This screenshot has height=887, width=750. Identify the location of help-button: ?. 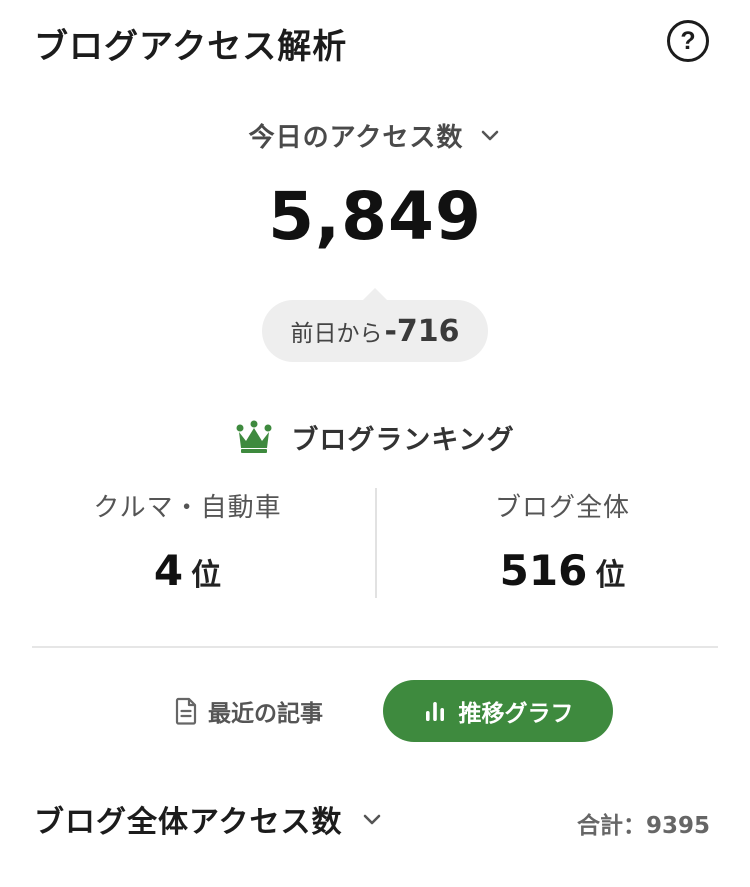
(688, 41).